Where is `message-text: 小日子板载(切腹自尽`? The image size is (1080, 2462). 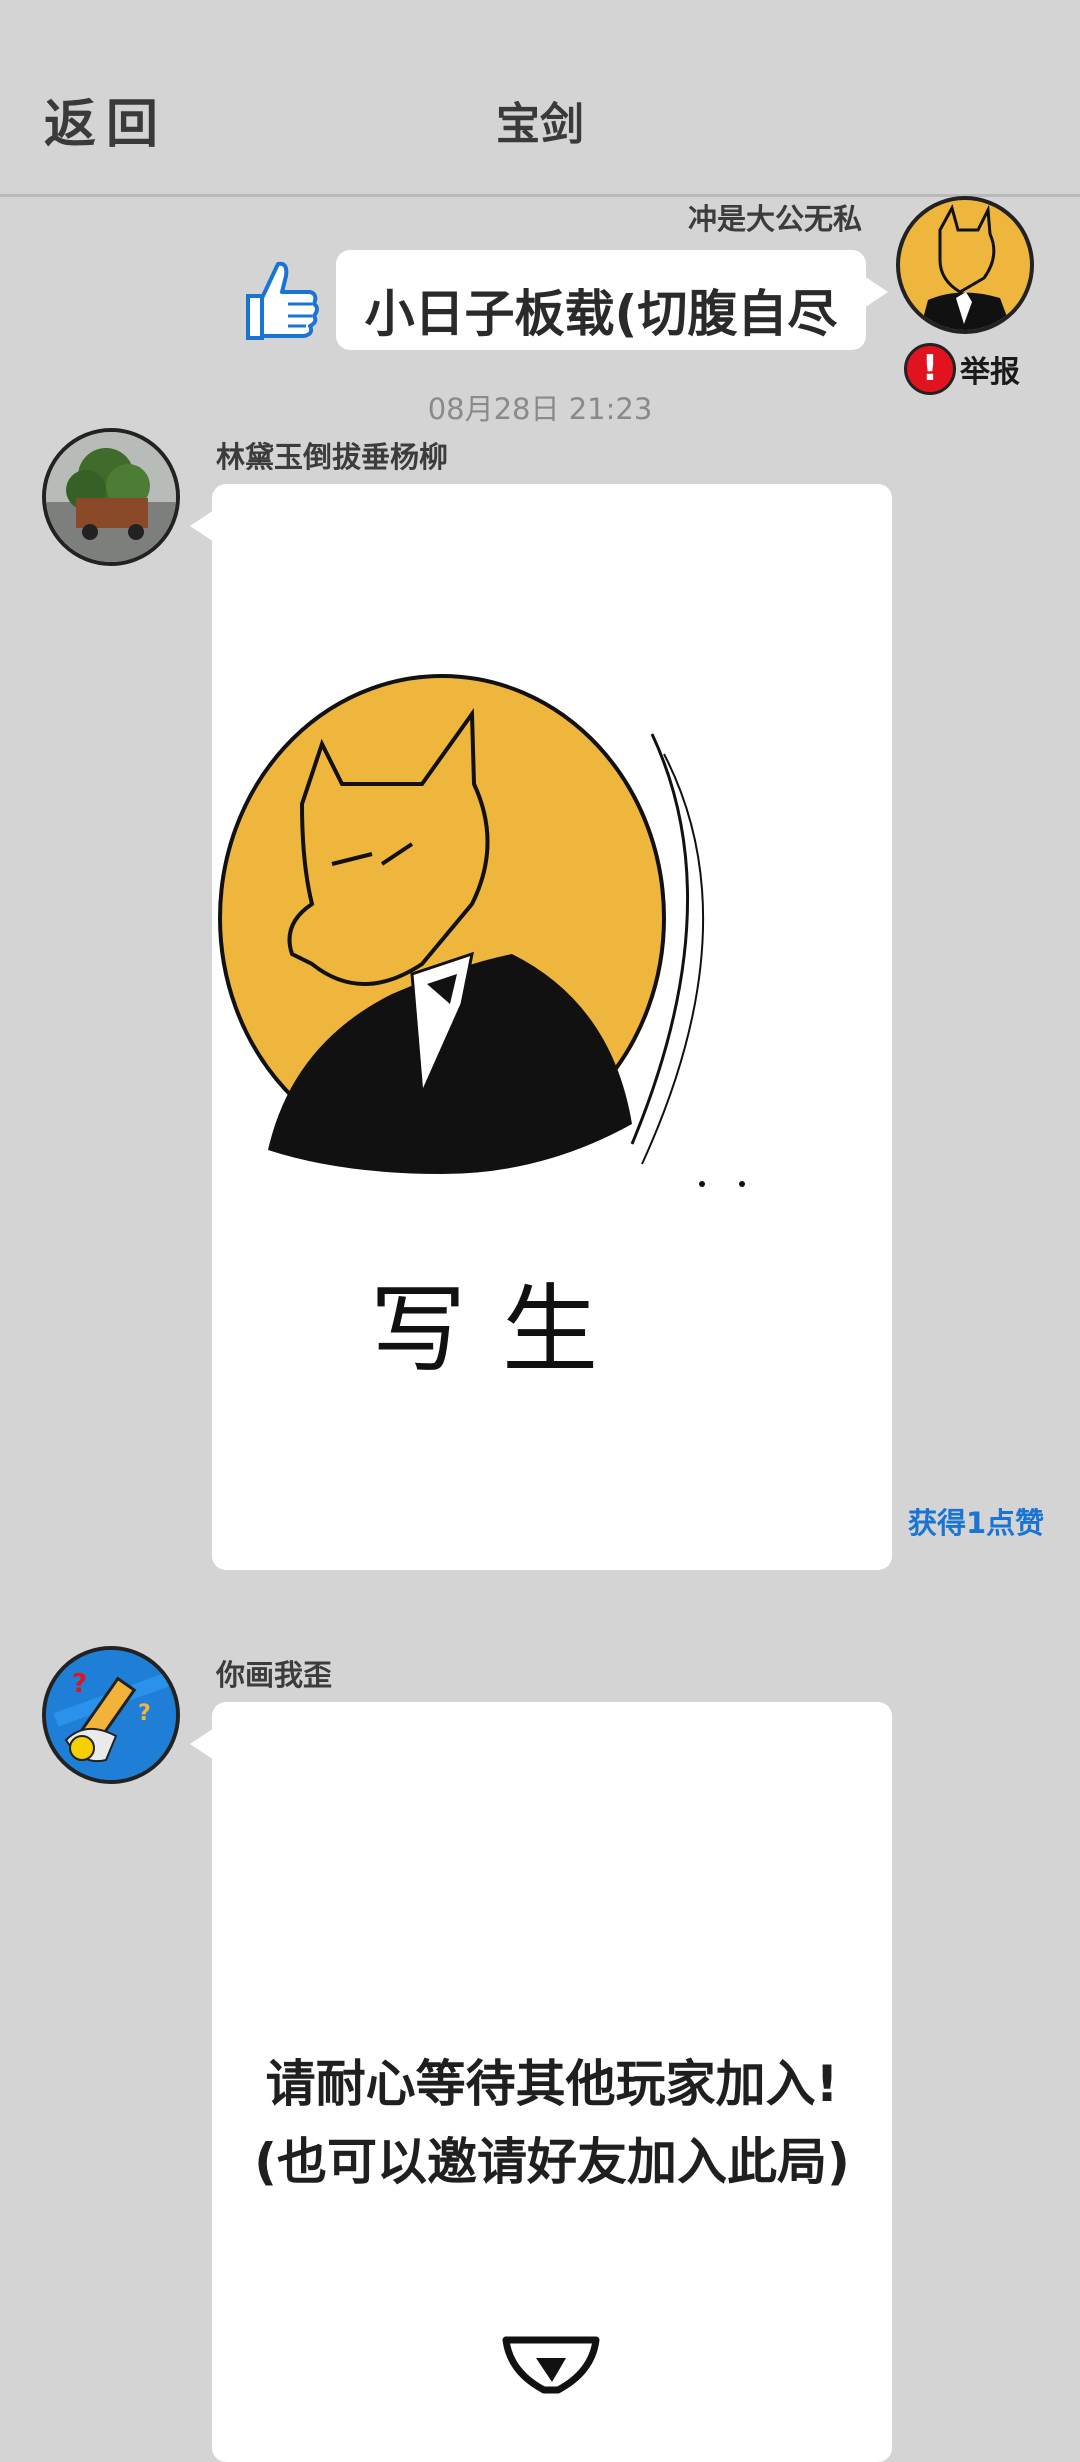 message-text: 小日子板载(切腹自尽 is located at coordinates (601, 314).